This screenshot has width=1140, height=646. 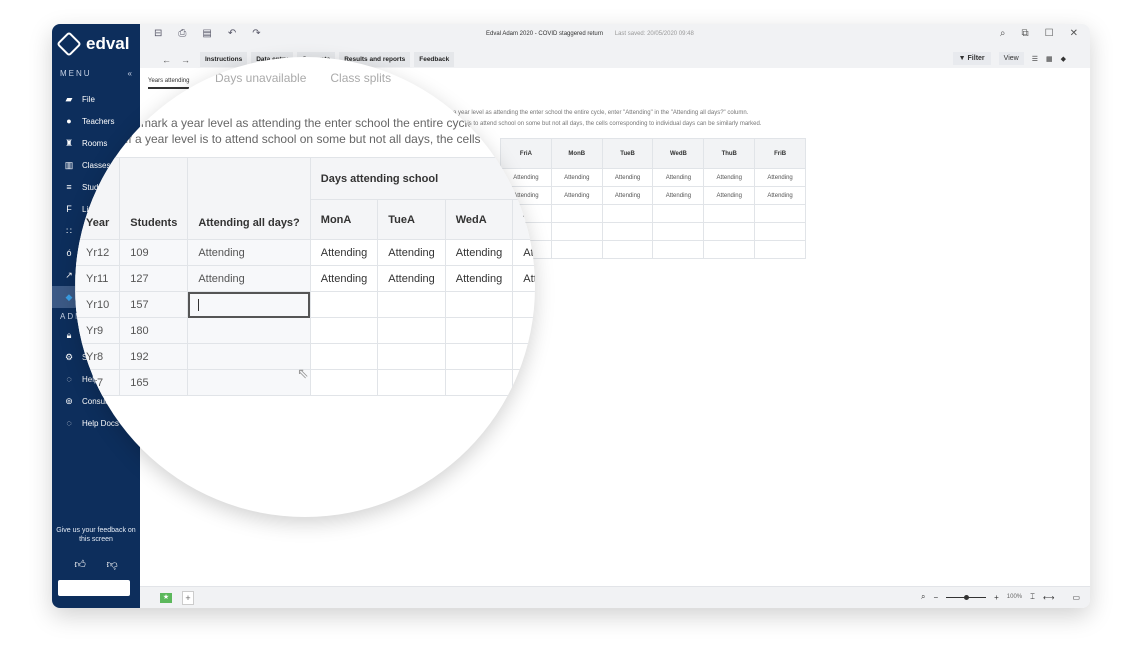 I want to click on list-view-icon: ☰, so click(x=1035, y=59).